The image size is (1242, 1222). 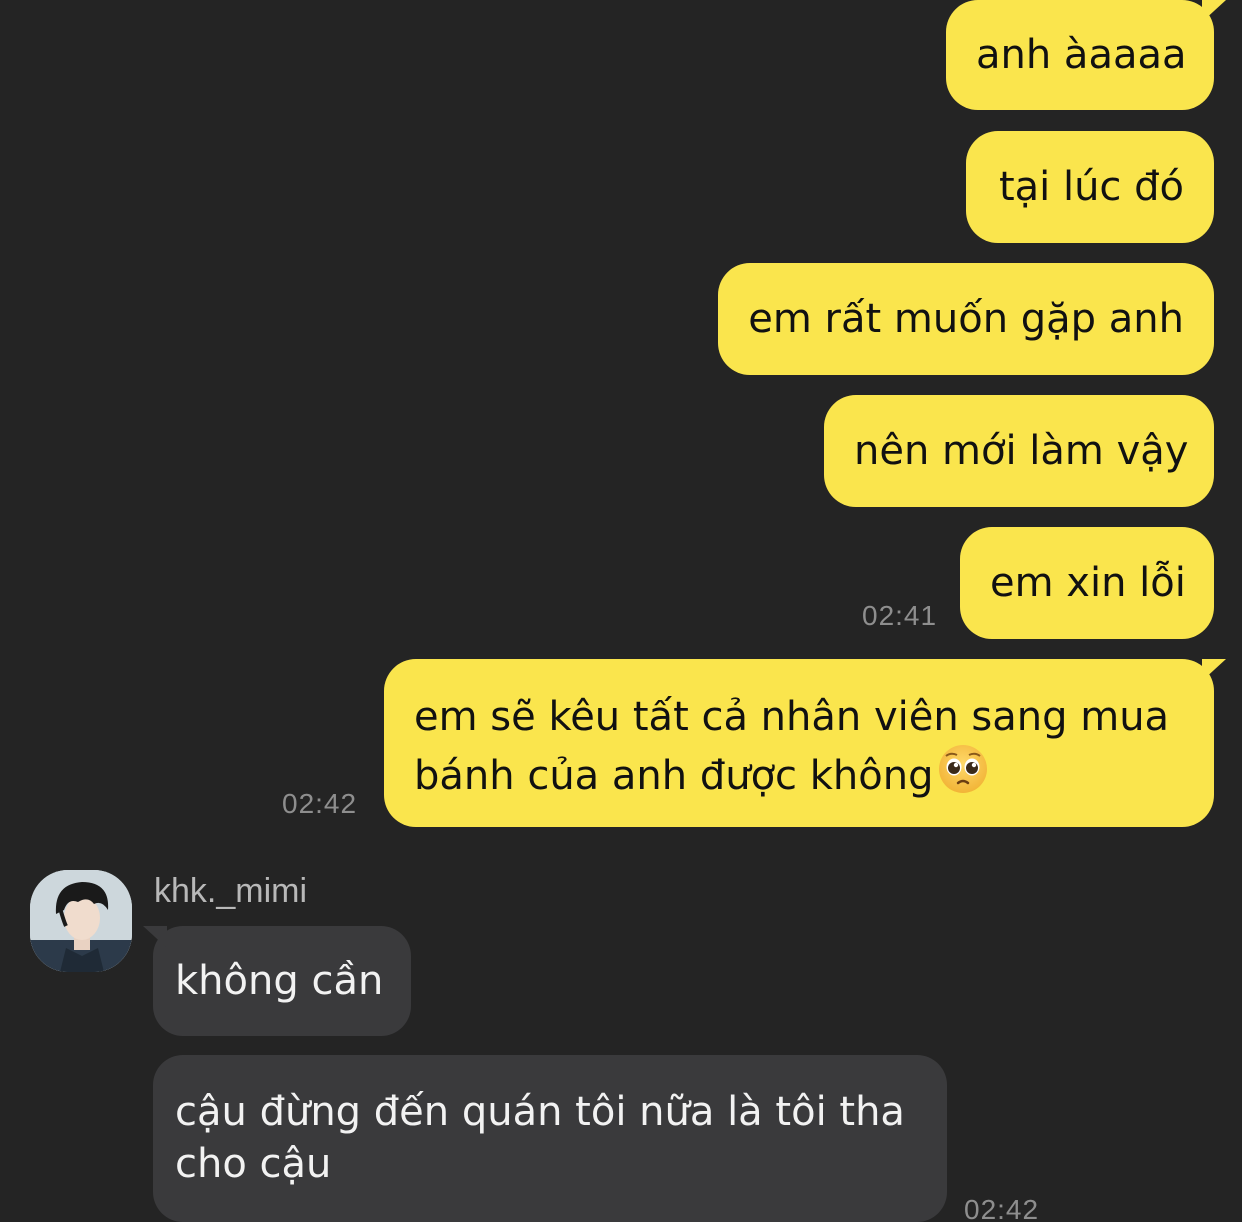 I want to click on profile-photo, so click(x=81, y=921).